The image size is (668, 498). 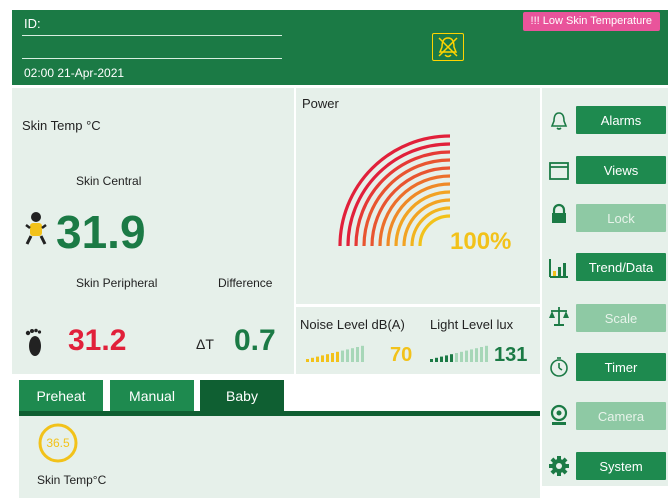 What do you see at coordinates (335, 353) in the screenshot?
I see `noise-level-meter` at bounding box center [335, 353].